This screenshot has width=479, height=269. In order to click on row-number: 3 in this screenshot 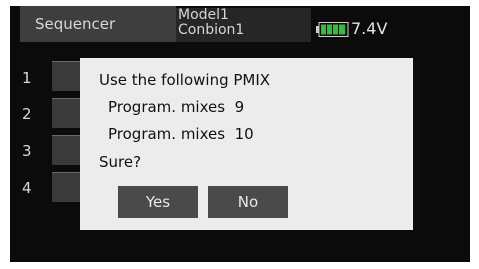, I will do `click(27, 151)`.